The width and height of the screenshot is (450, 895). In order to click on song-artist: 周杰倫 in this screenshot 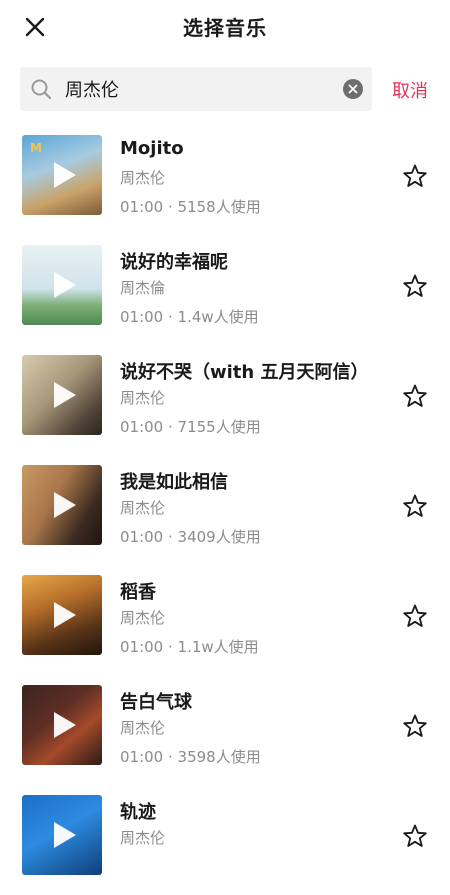, I will do `click(143, 288)`.